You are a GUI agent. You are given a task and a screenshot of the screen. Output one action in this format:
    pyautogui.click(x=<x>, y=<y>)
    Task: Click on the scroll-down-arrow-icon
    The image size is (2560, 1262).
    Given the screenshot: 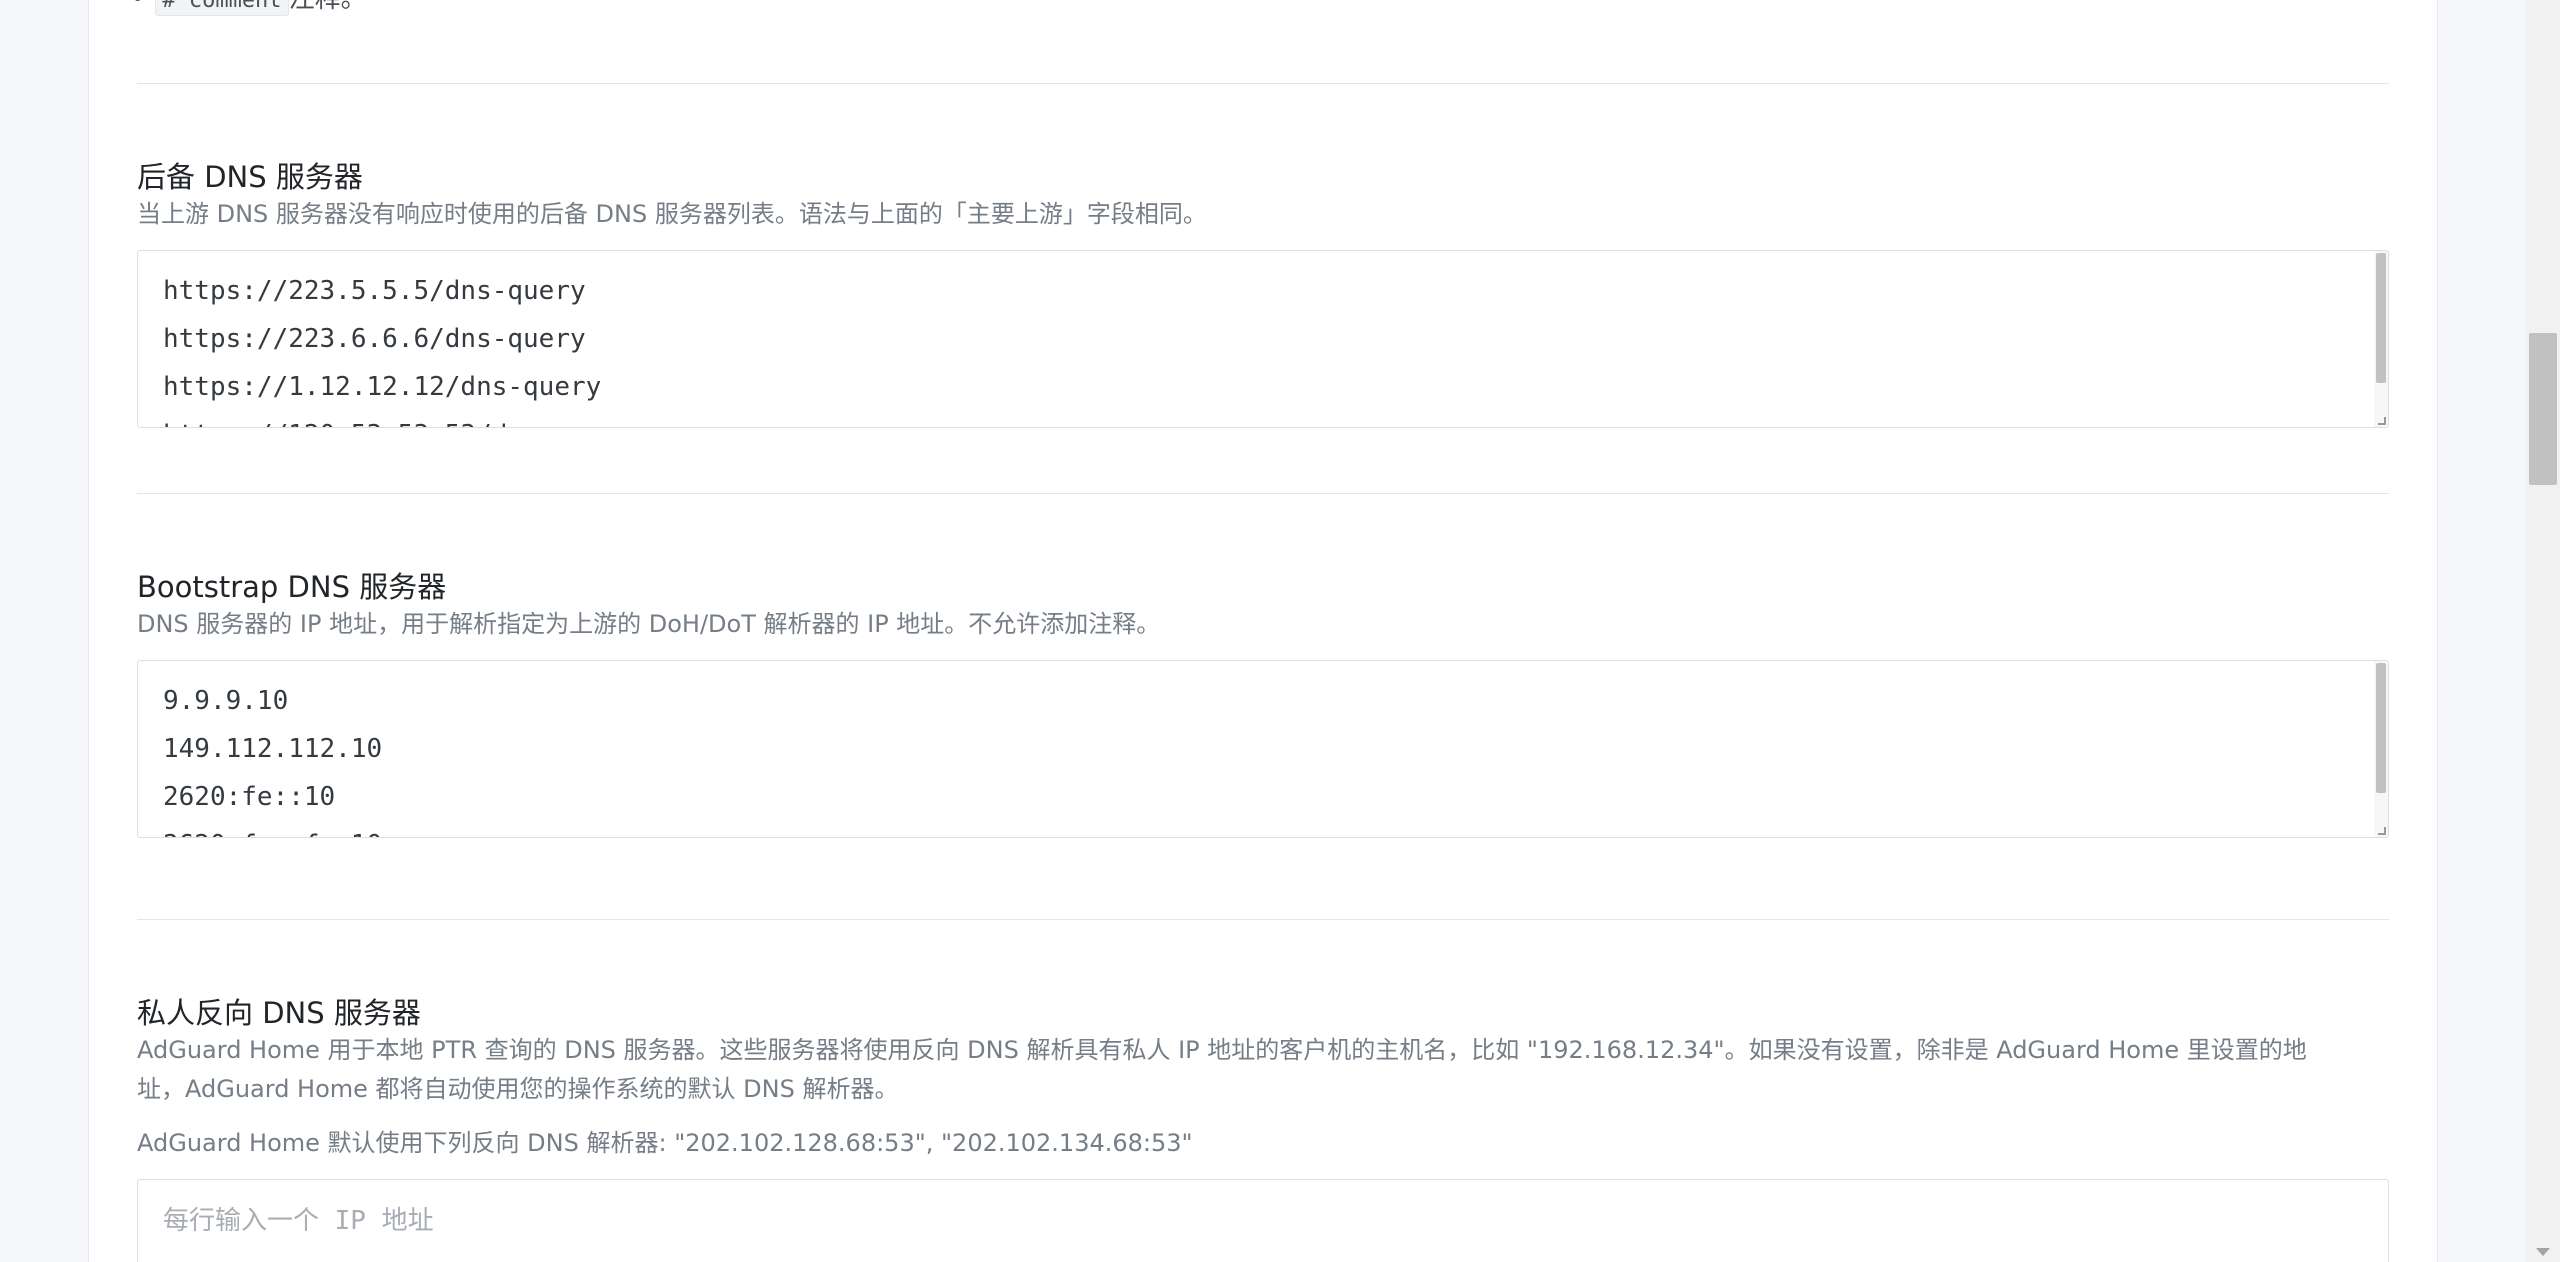 What is the action you would take?
    pyautogui.click(x=2543, y=1252)
    